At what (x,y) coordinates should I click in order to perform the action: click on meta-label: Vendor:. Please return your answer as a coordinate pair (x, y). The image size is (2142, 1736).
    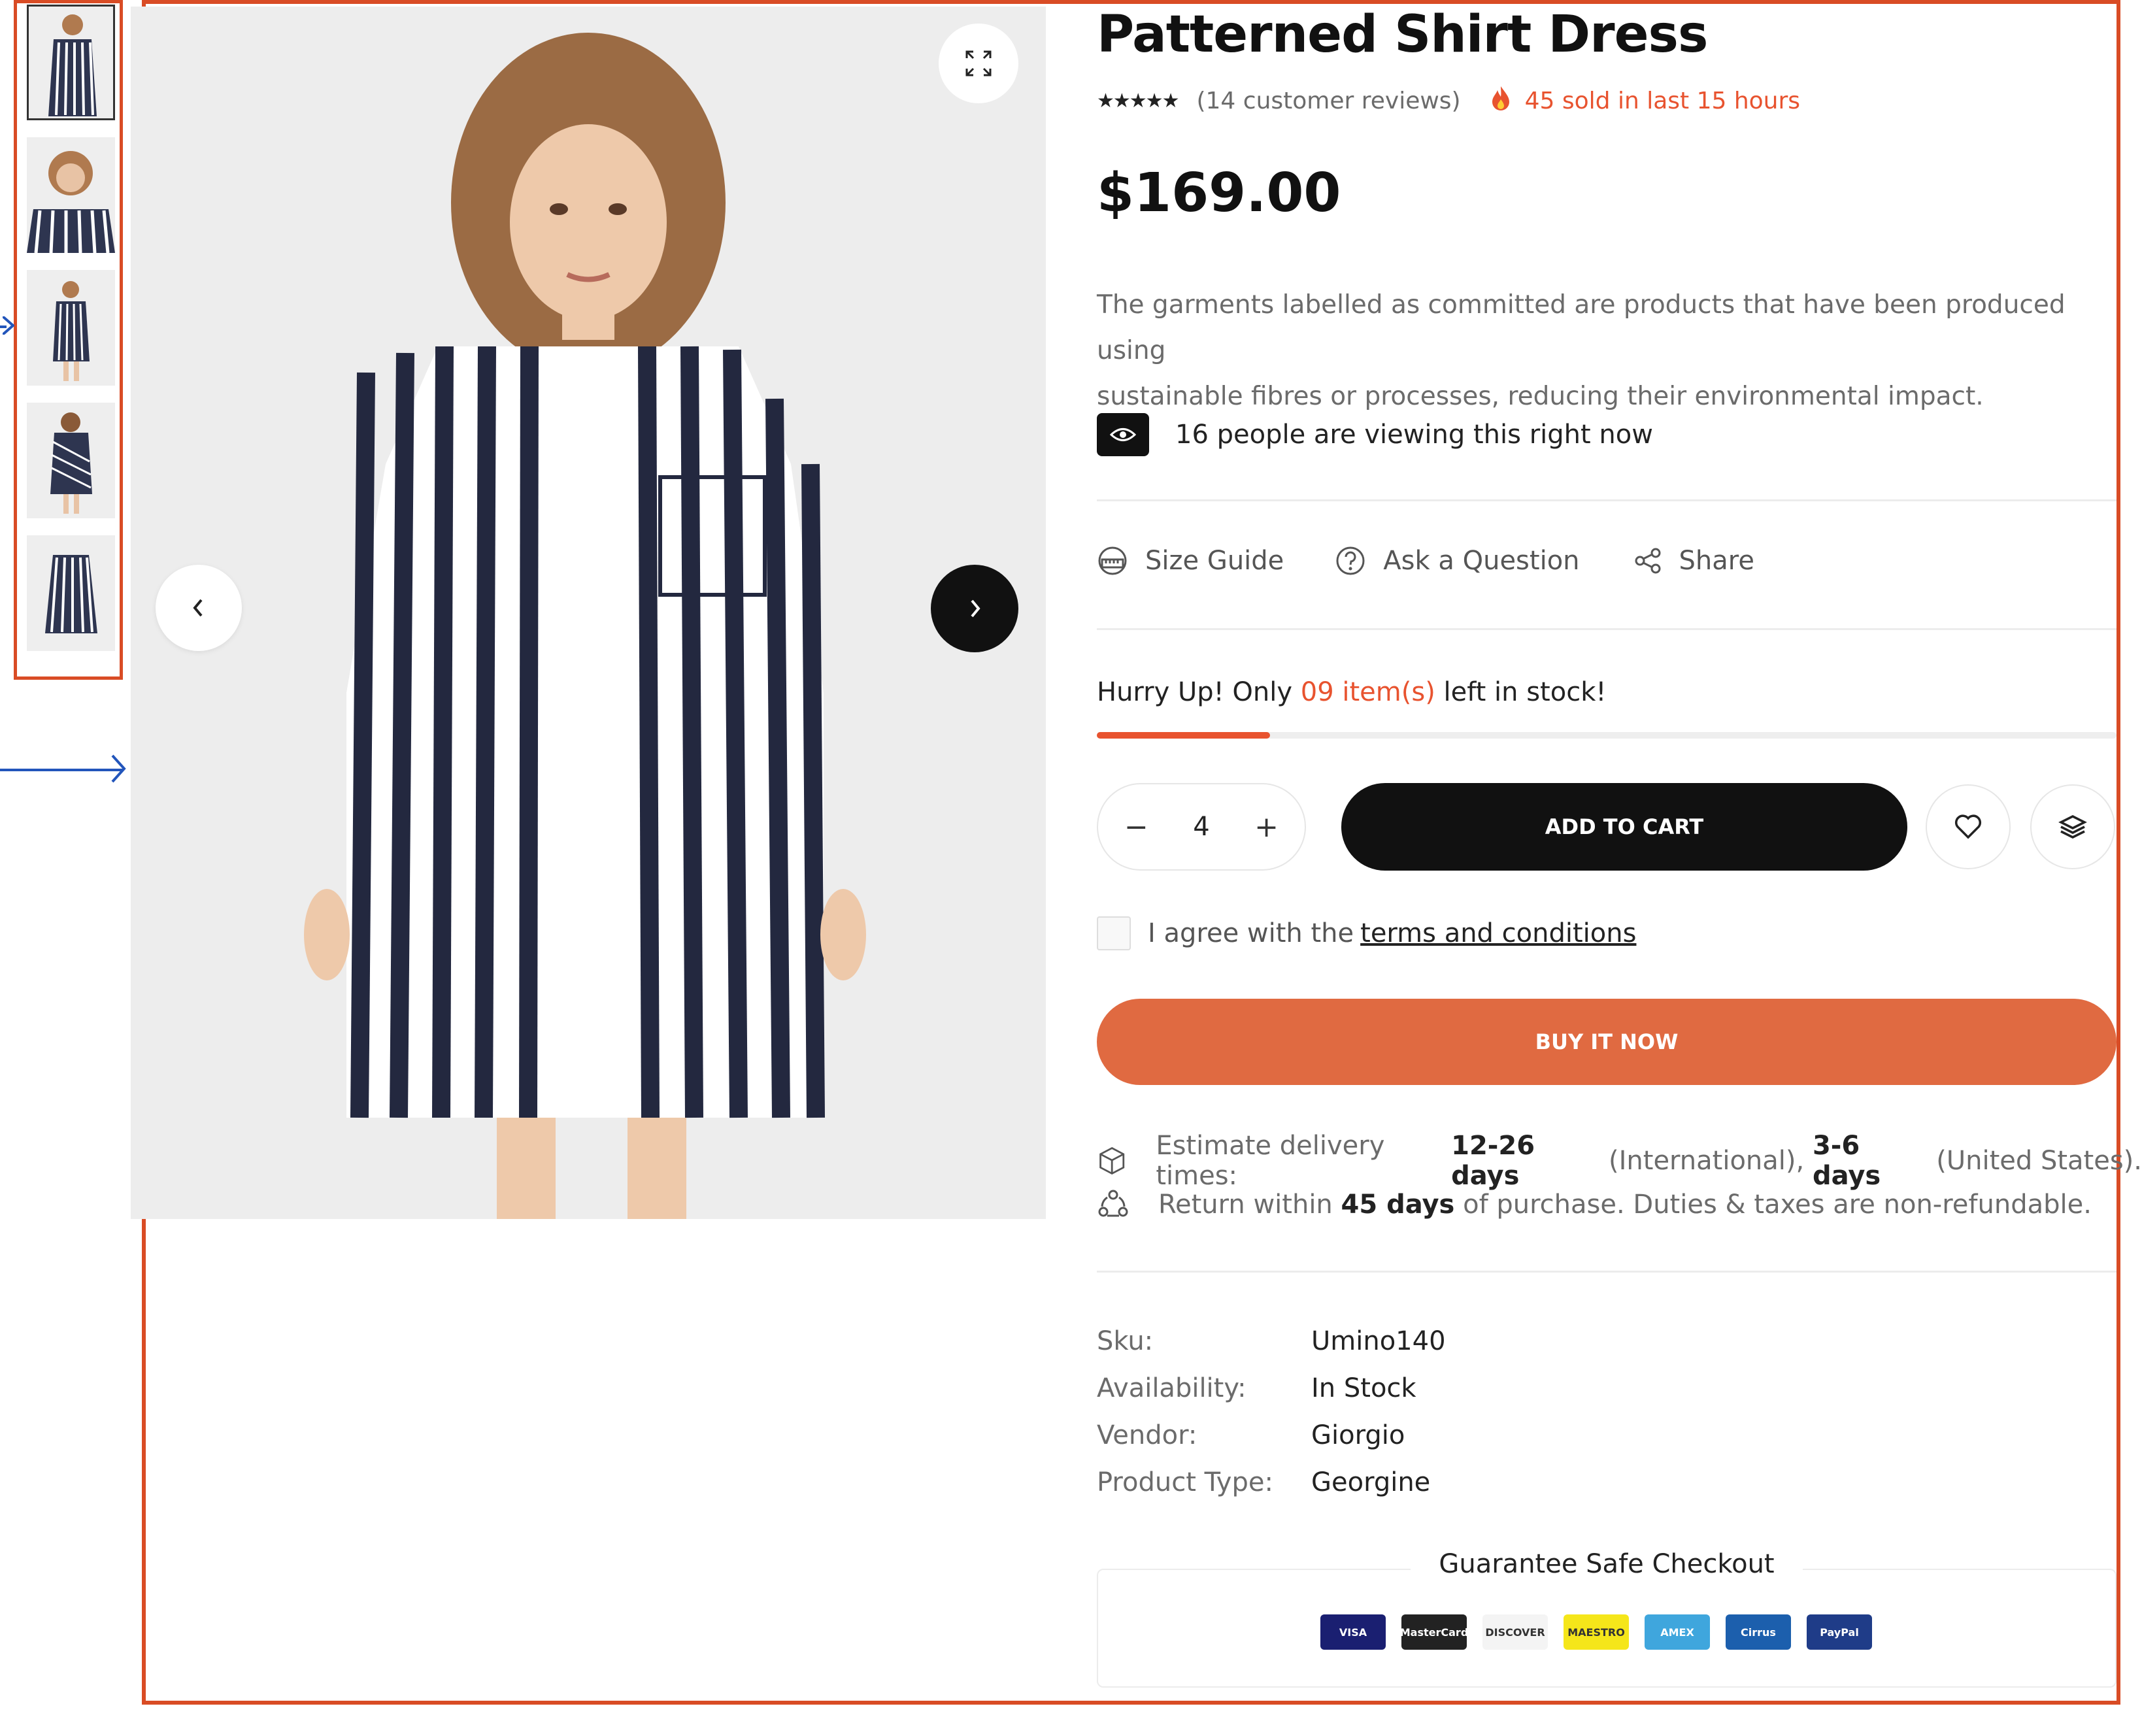
    Looking at the image, I should click on (1147, 1435).